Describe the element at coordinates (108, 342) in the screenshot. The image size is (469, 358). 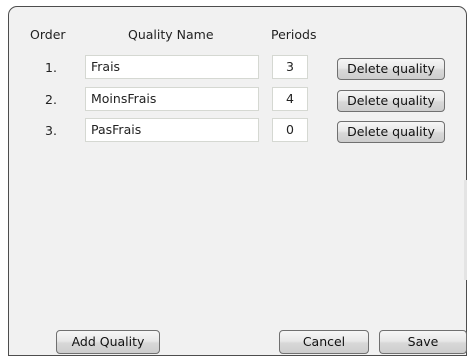
I see `add-quality-button: Add Quality` at that location.